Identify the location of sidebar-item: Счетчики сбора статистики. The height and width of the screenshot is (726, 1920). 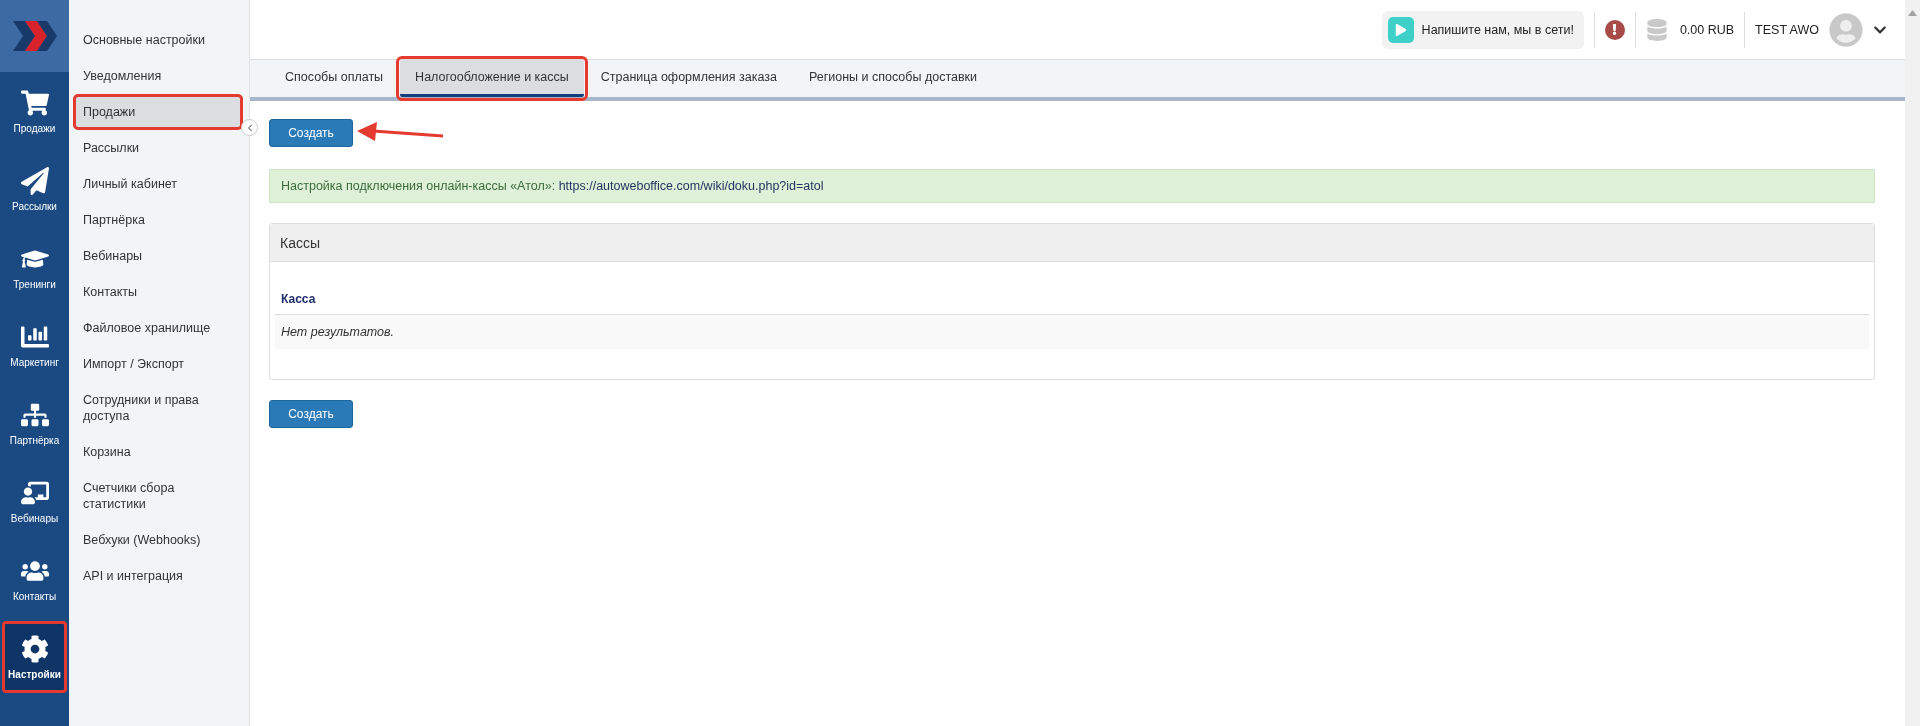
(158, 496).